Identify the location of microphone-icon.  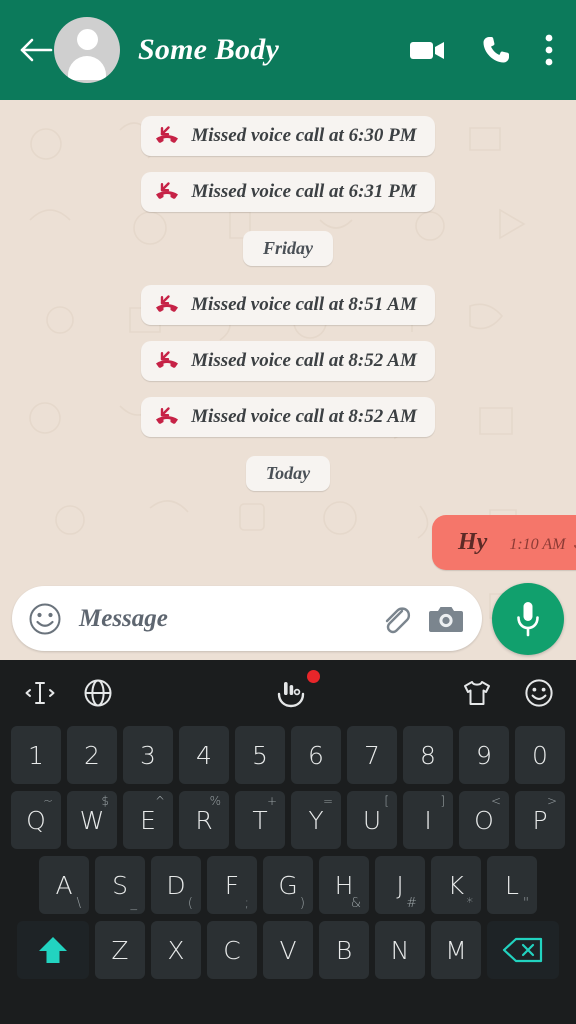
(528, 618).